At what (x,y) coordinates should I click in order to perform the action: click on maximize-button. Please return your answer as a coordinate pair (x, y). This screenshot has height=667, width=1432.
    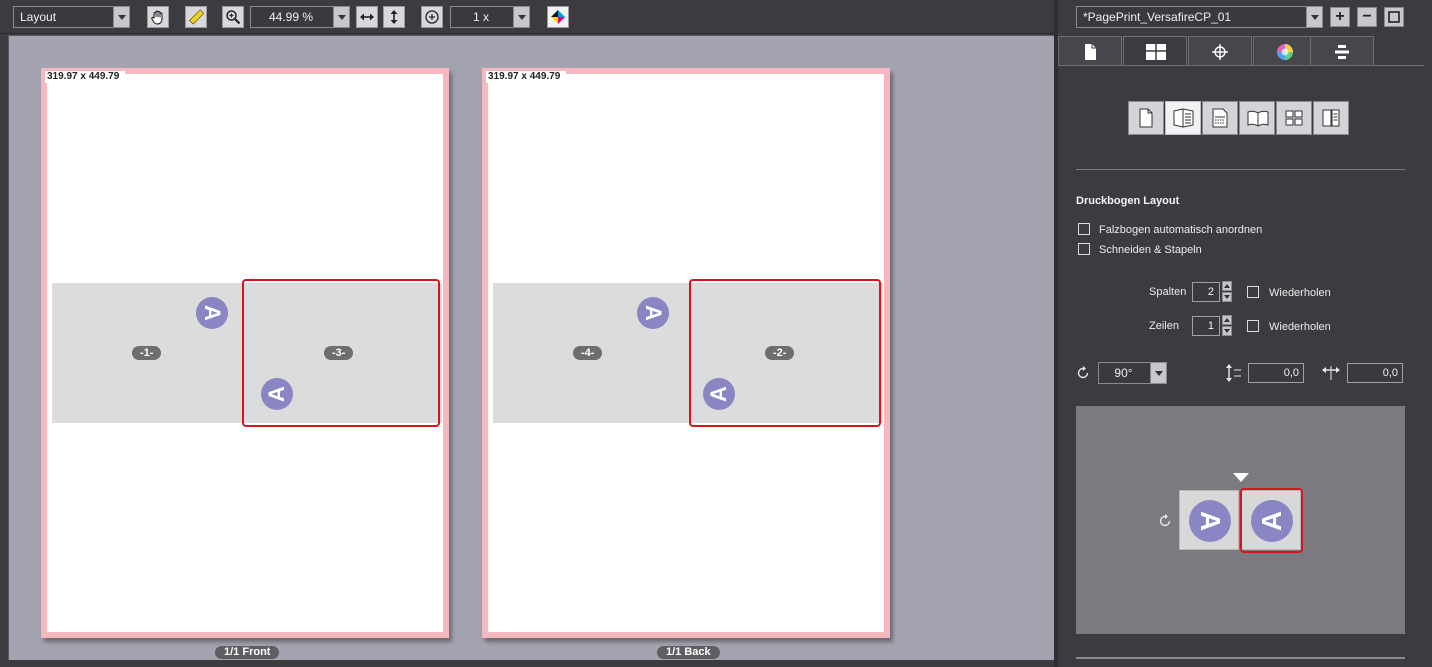
    Looking at the image, I should click on (1394, 17).